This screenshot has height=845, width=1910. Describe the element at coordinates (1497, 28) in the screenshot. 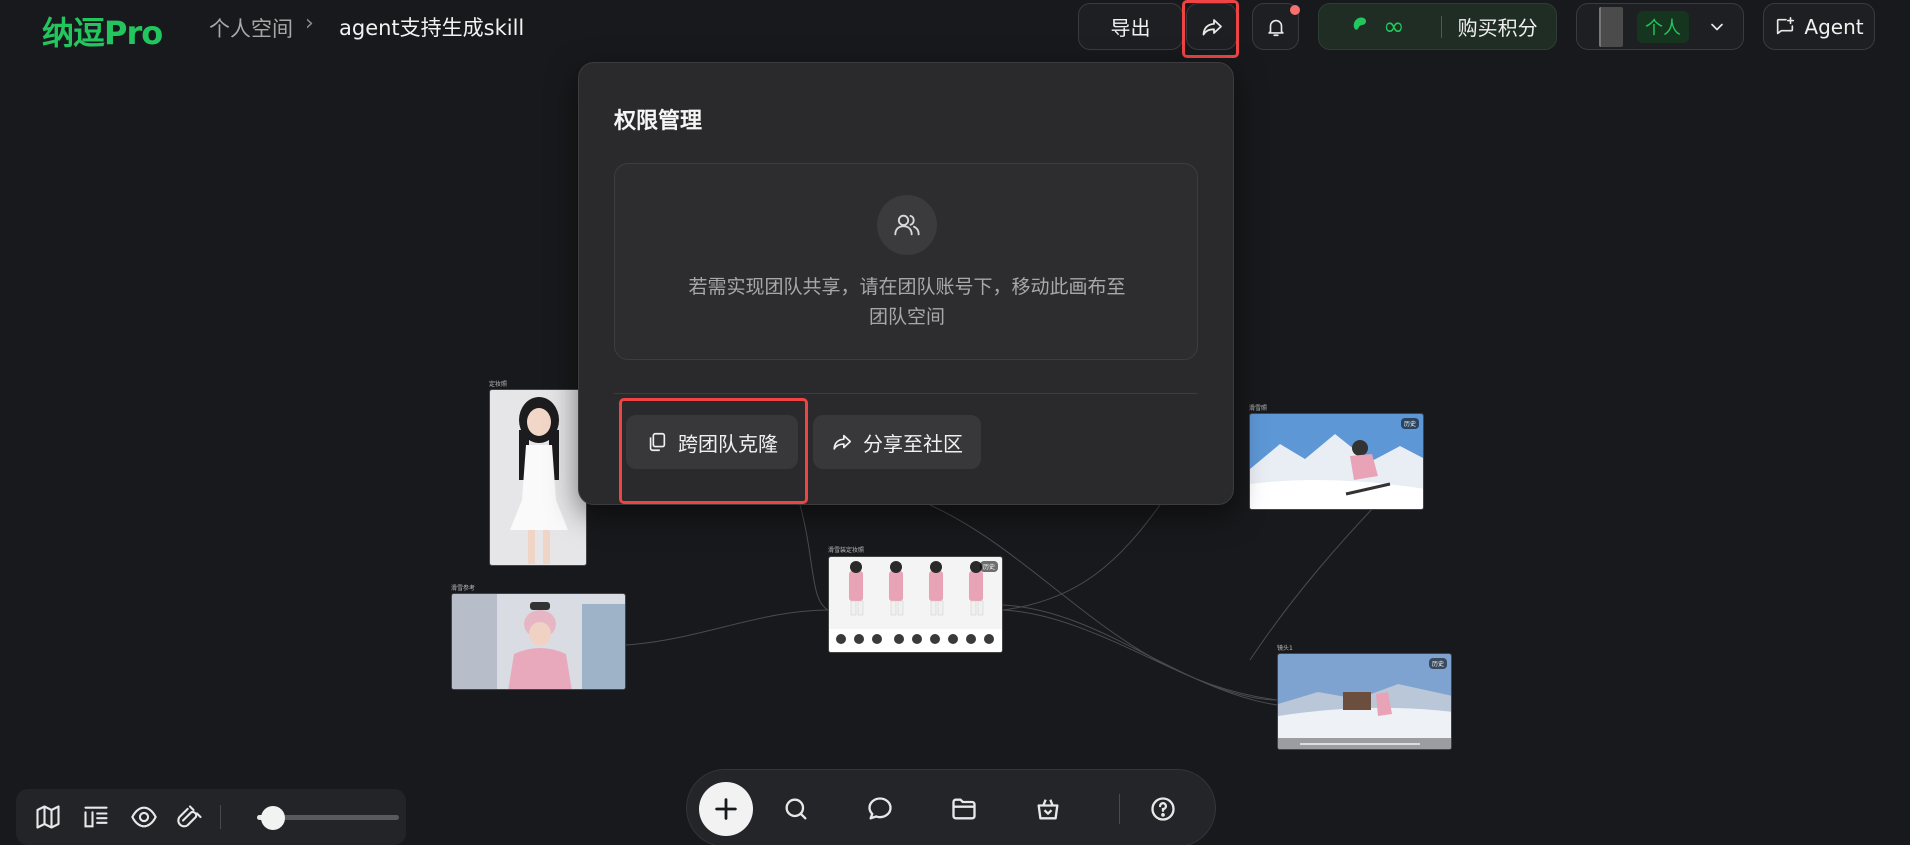

I see `buy-credits-label: 购买积分` at that location.